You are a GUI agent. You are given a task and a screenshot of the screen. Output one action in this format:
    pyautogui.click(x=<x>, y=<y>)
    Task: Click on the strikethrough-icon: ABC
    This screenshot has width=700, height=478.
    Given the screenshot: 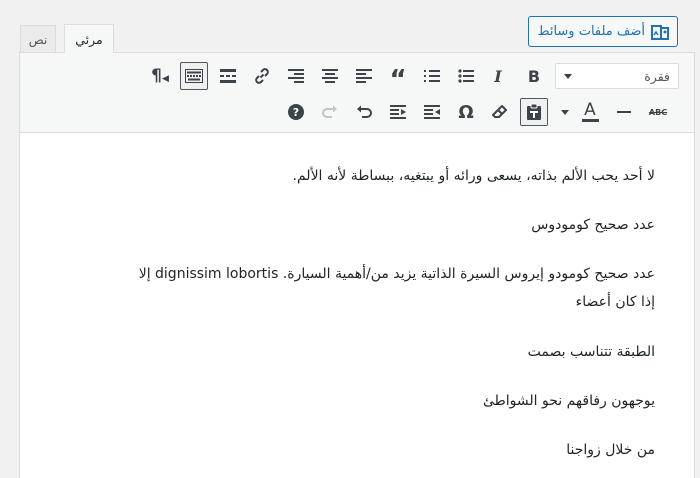 What is the action you would take?
    pyautogui.click(x=658, y=112)
    